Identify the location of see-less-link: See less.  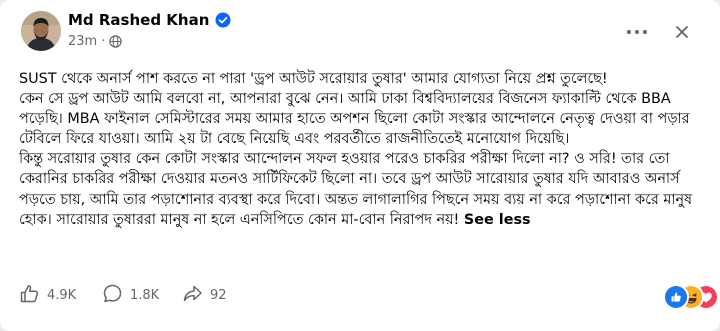
(497, 220).